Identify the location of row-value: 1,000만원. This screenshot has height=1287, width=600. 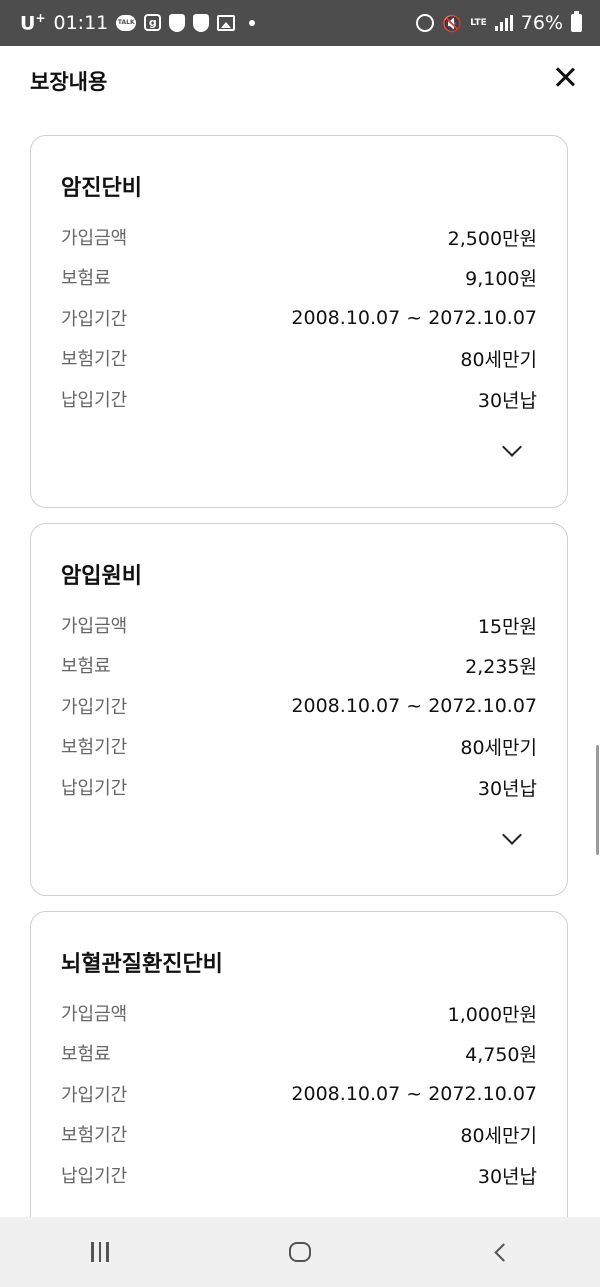
(492, 1014).